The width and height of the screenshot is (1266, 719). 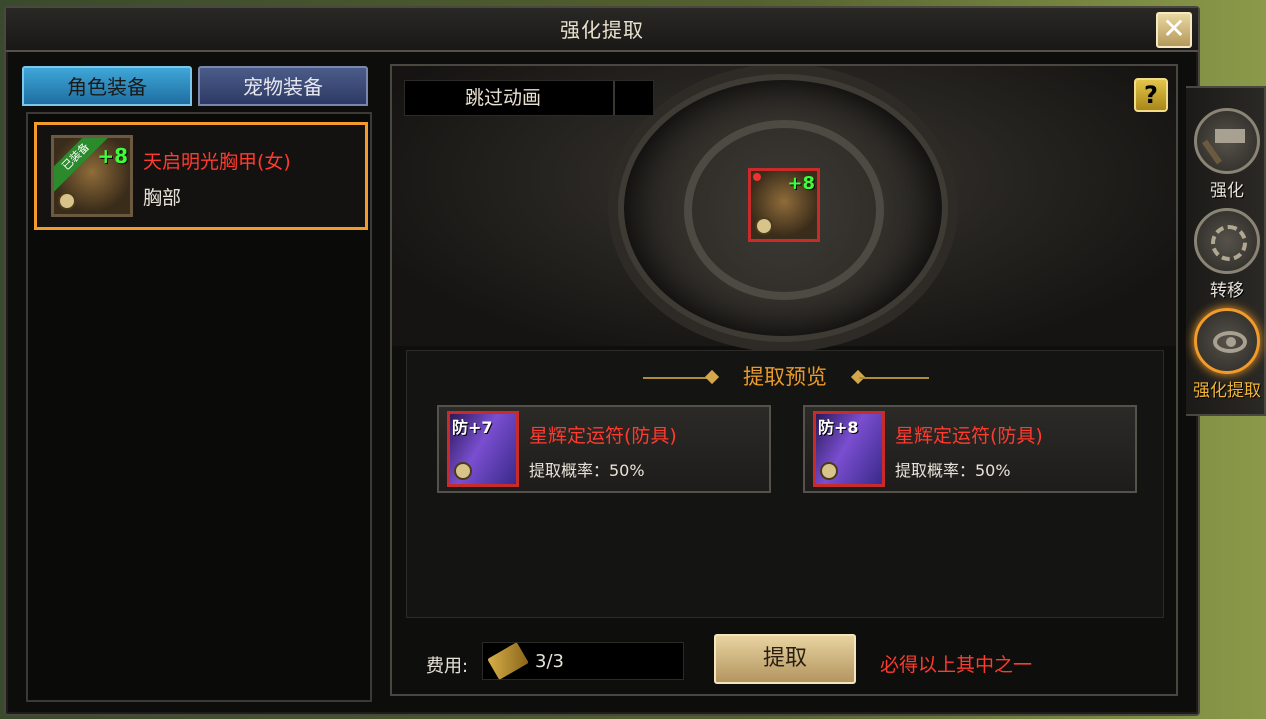 What do you see at coordinates (162, 198) in the screenshot?
I see `equipment-slot: 胸部` at bounding box center [162, 198].